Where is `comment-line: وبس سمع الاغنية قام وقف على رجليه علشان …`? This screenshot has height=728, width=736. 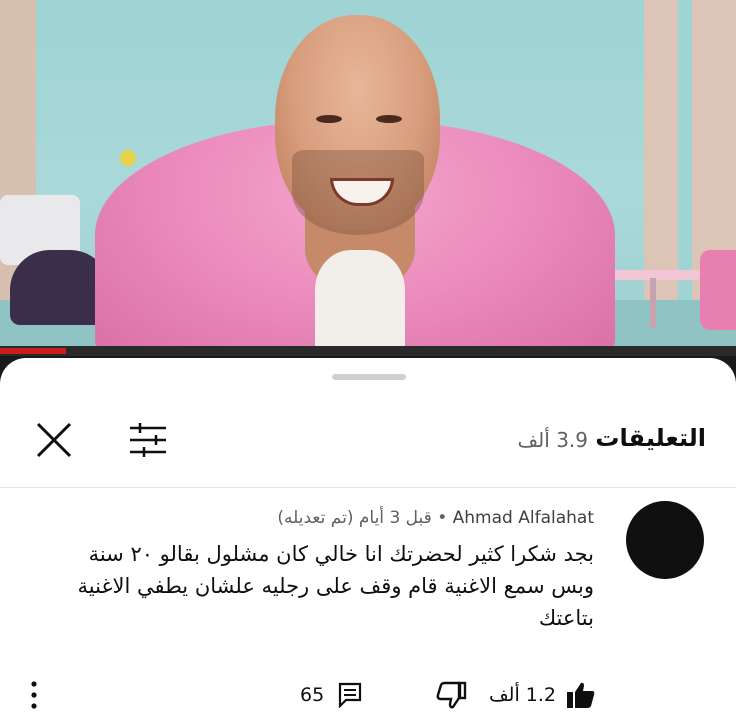
comment-line: وبس سمع الاغنية قام وقف على رجليه علشان … is located at coordinates (335, 586).